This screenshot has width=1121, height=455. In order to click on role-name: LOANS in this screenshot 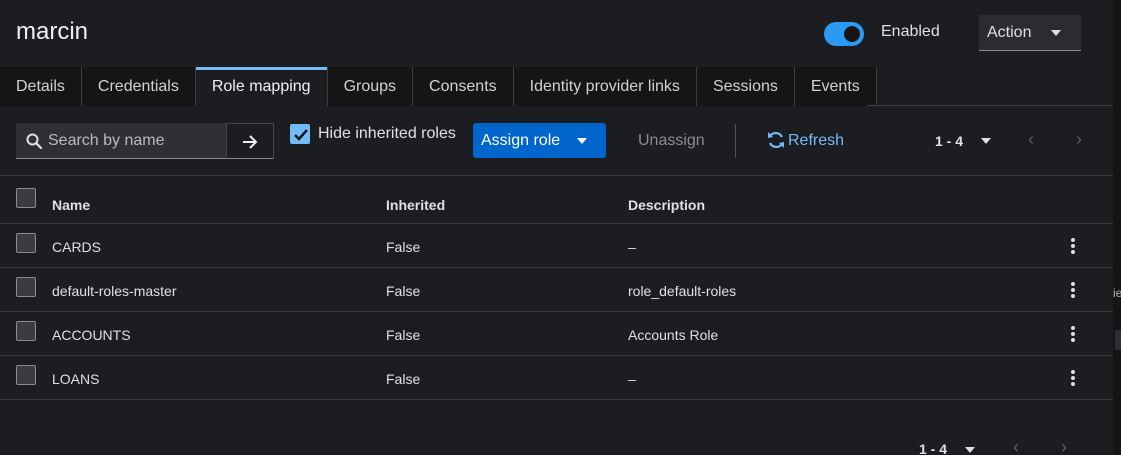, I will do `click(76, 379)`.